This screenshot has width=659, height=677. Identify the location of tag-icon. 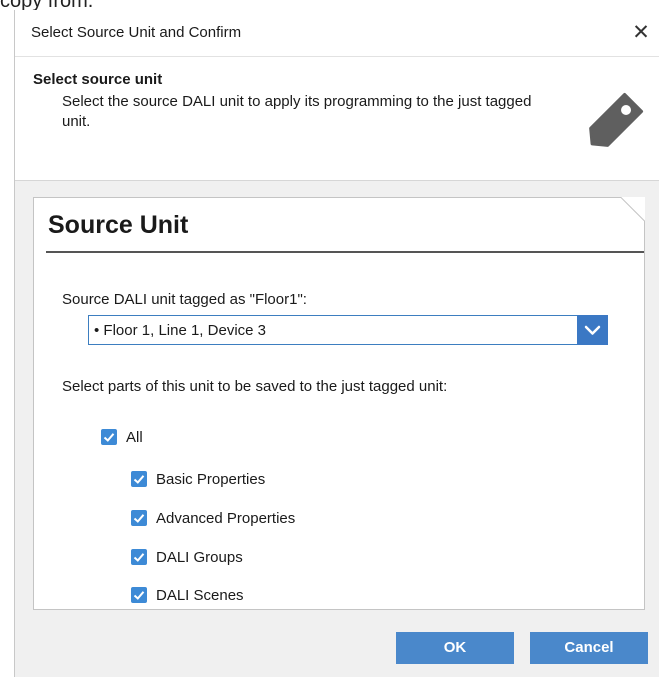
(616, 119).